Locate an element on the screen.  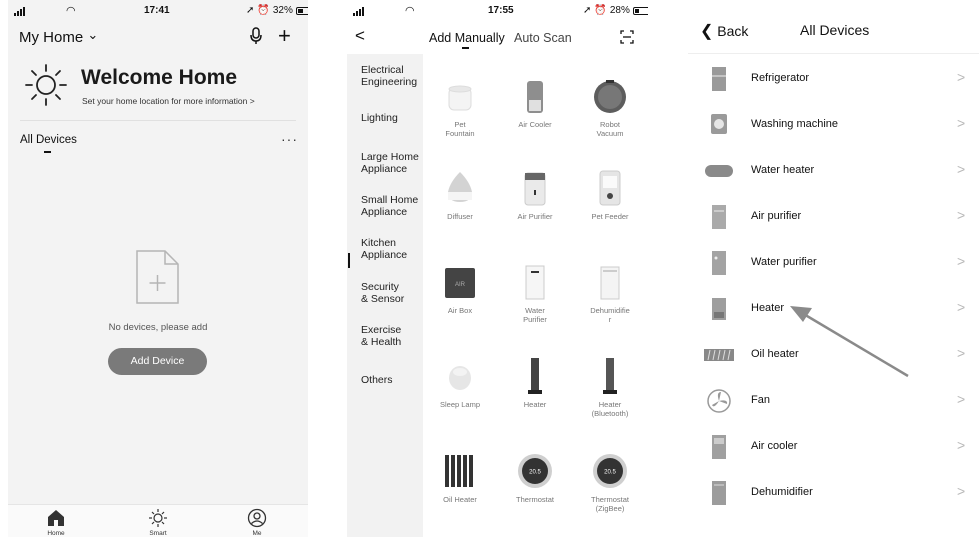
alarm-icon: ⏰ is located at coordinates (600, 10).